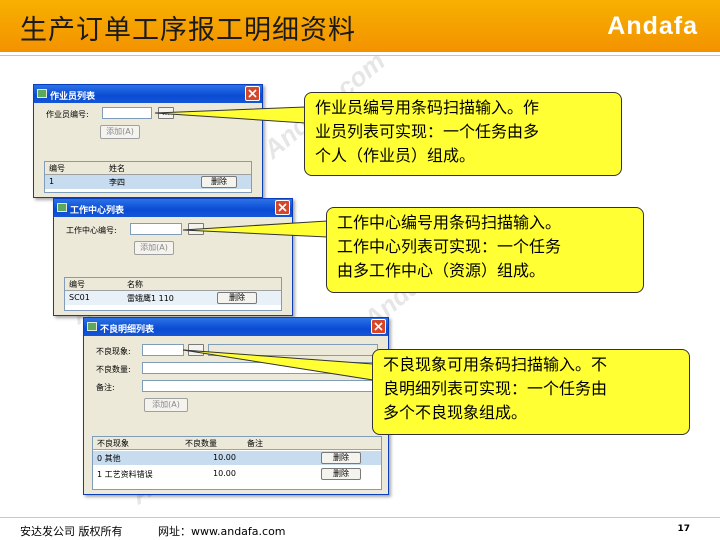 This screenshot has height=540, width=720. I want to click on column-header-quantity: 不良数量, so click(201, 443).